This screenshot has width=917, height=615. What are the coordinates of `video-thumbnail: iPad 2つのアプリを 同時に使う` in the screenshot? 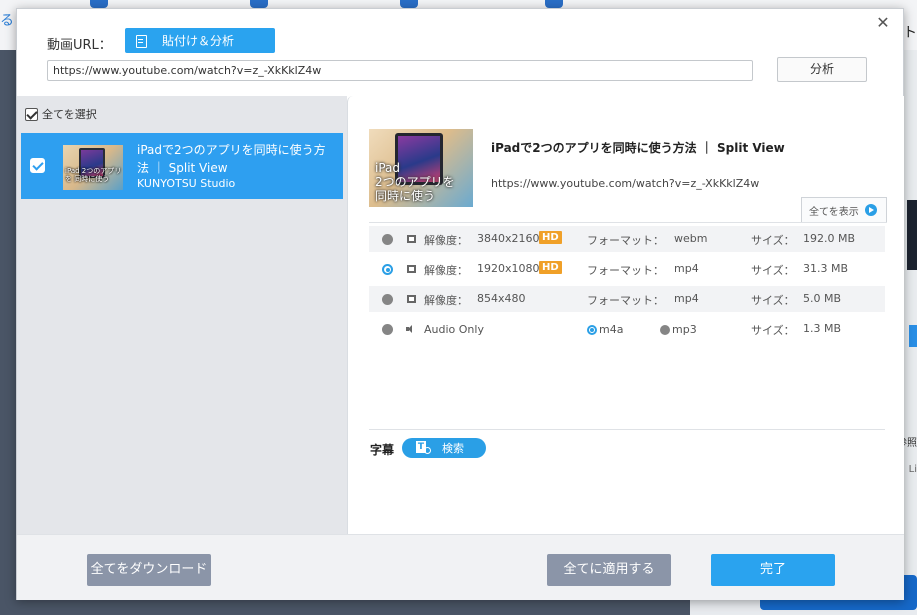 It's located at (93, 167).